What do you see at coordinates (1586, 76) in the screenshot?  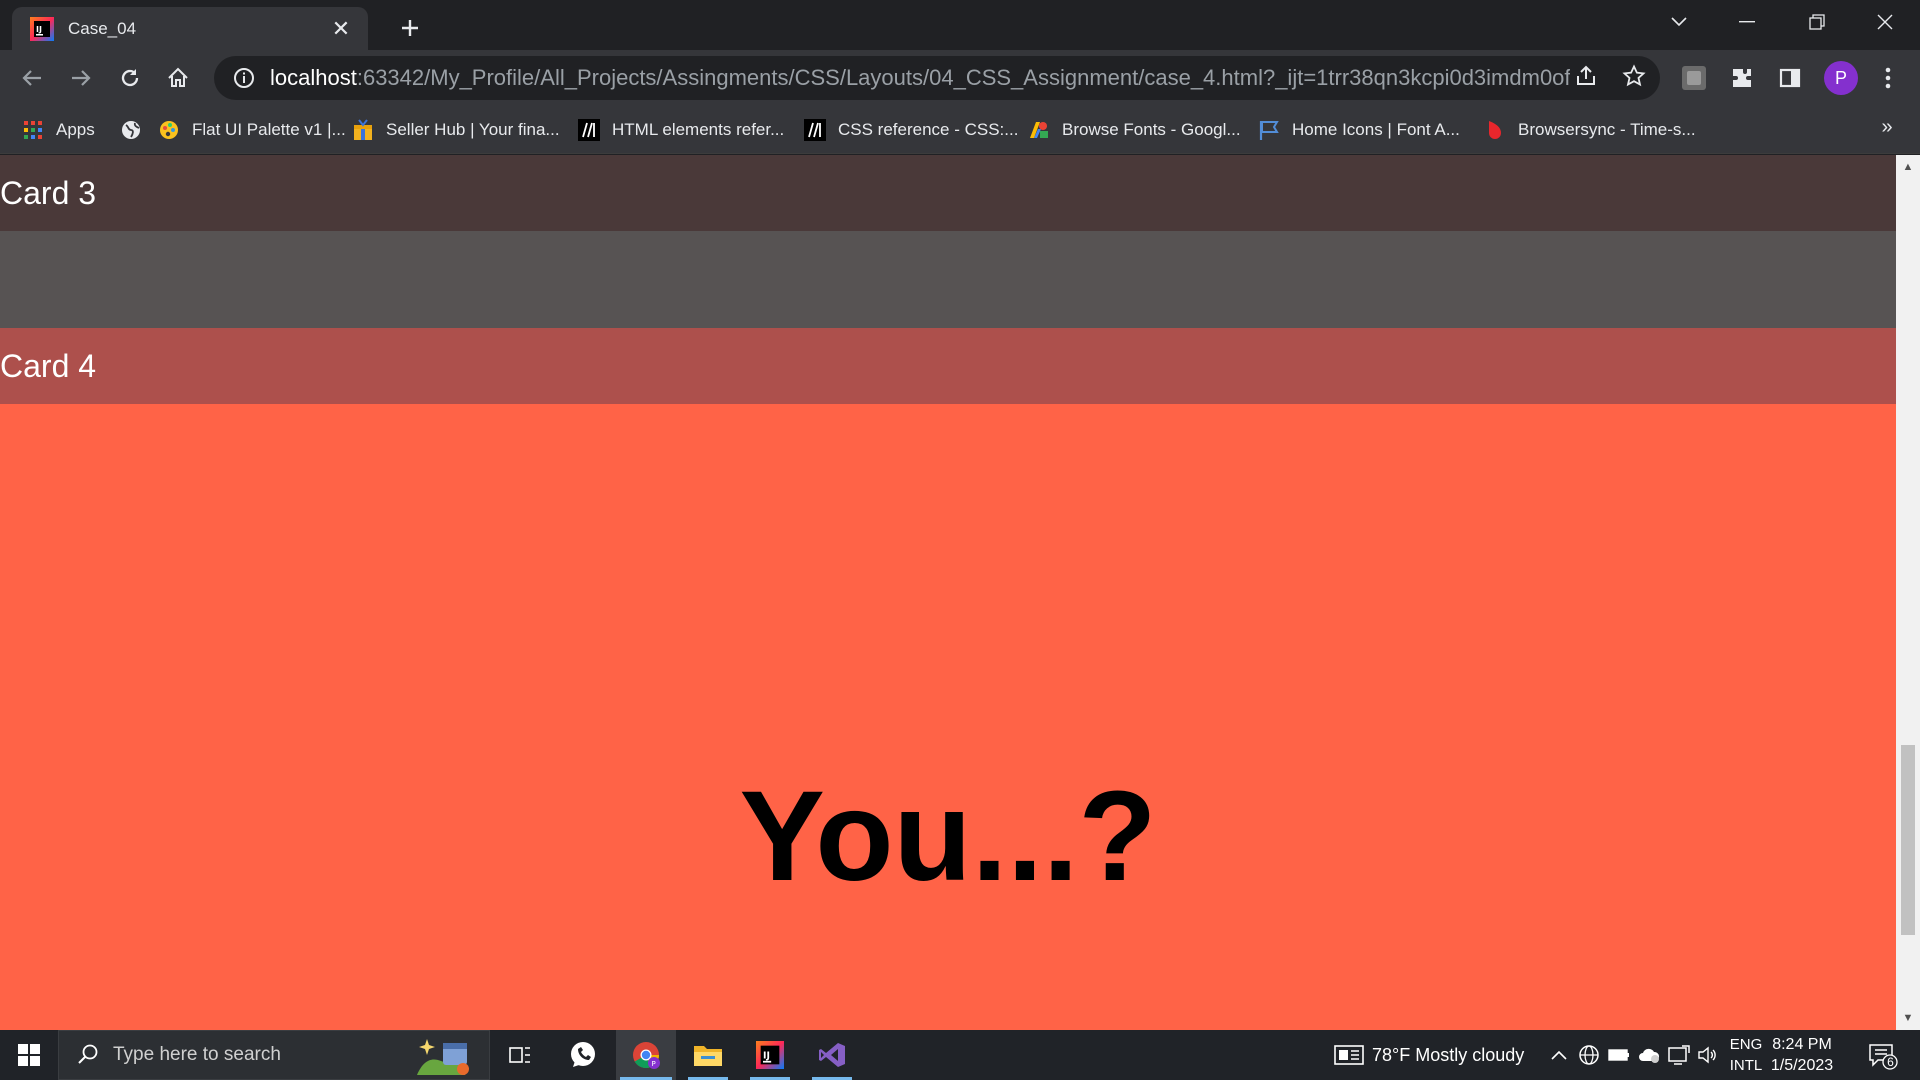 I see `share-icon` at bounding box center [1586, 76].